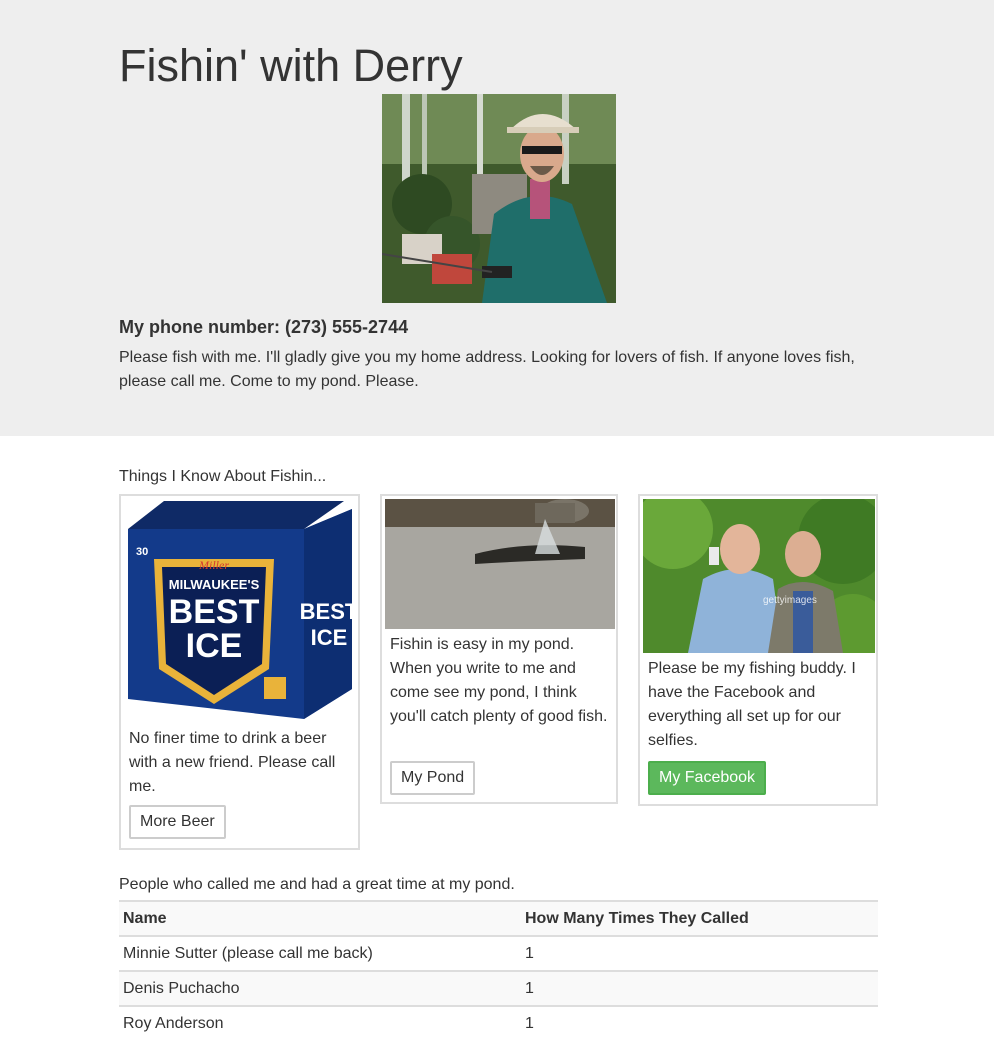 The width and height of the screenshot is (994, 1062). What do you see at coordinates (264, 327) in the screenshot?
I see `phone-number: My phone number: (273) 555-2744` at bounding box center [264, 327].